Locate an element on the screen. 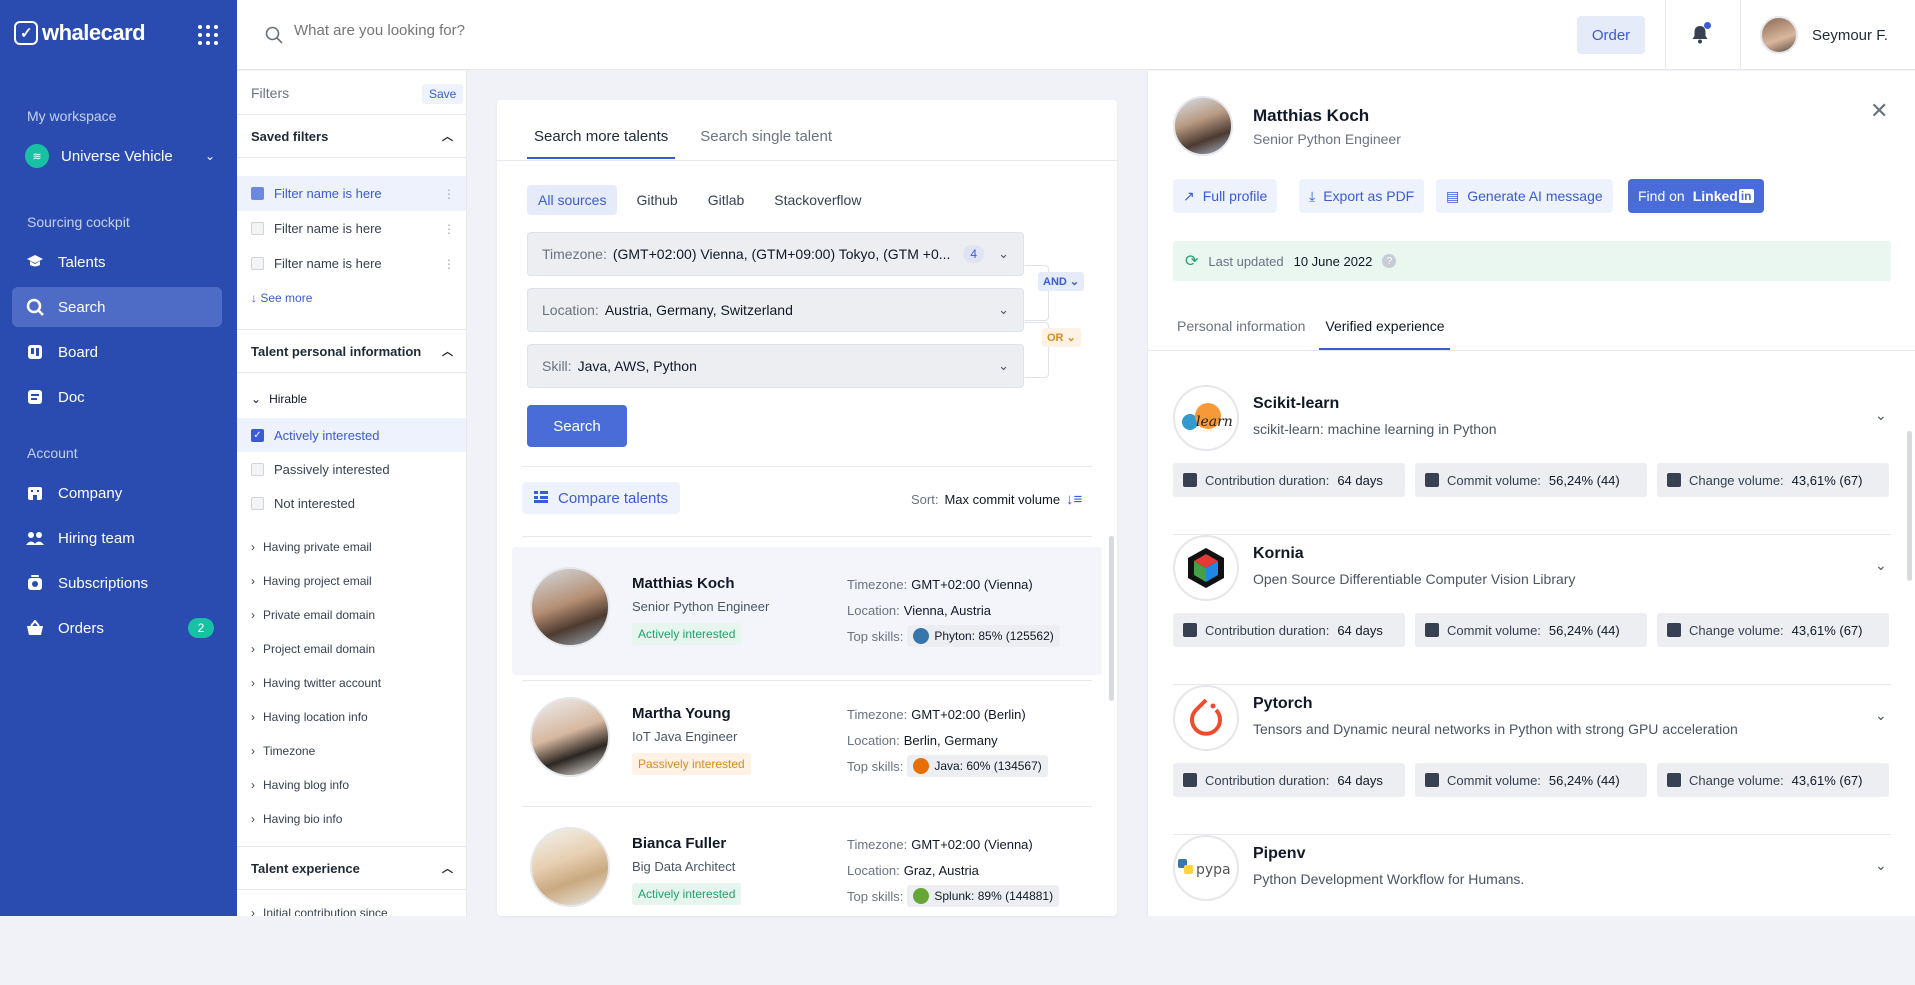  detail-scrollbar is located at coordinates (1909, 506).